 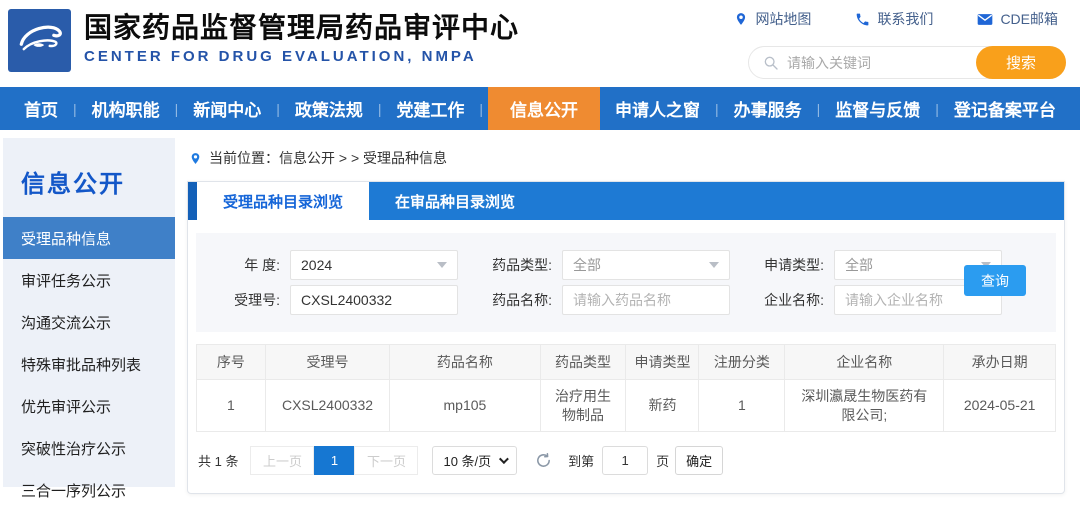 What do you see at coordinates (583, 362) in the screenshot?
I see `col-header-drug-type: 药品类型` at bounding box center [583, 362].